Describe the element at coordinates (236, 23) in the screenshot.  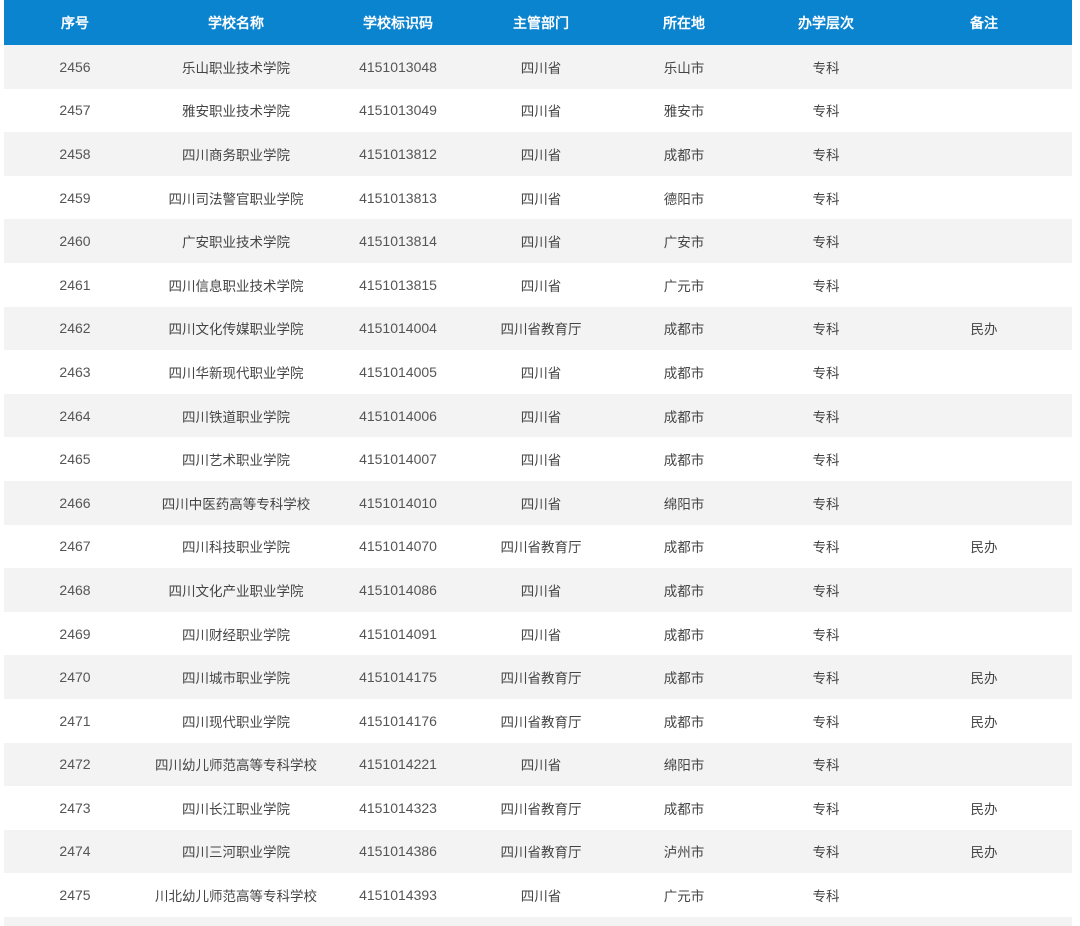
I see `column-header-school-name: 学校名称` at that location.